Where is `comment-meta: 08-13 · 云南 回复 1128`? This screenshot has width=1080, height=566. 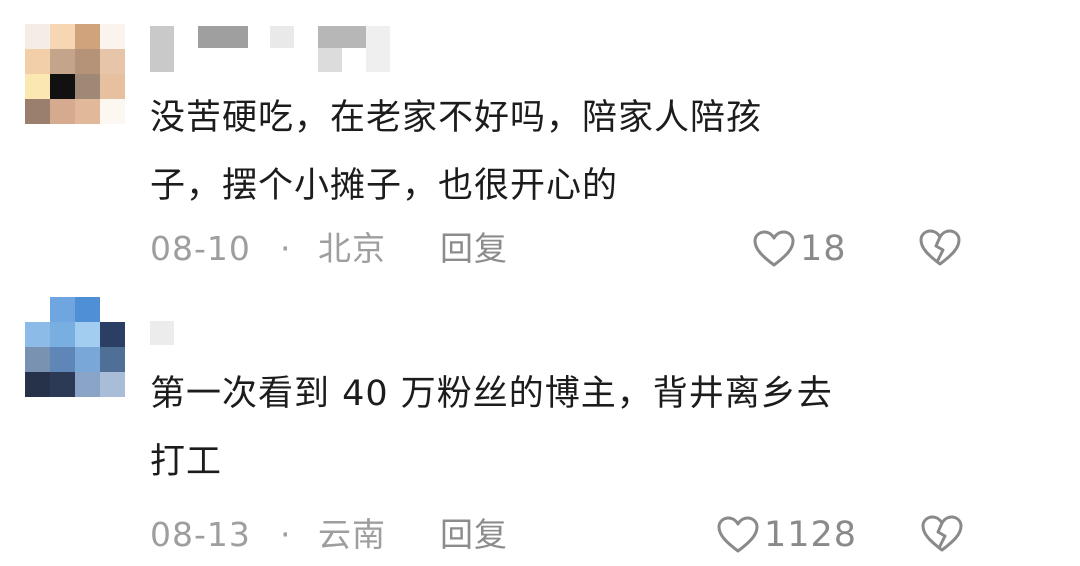 comment-meta: 08-13 · 云南 回复 1128 is located at coordinates (565, 535).